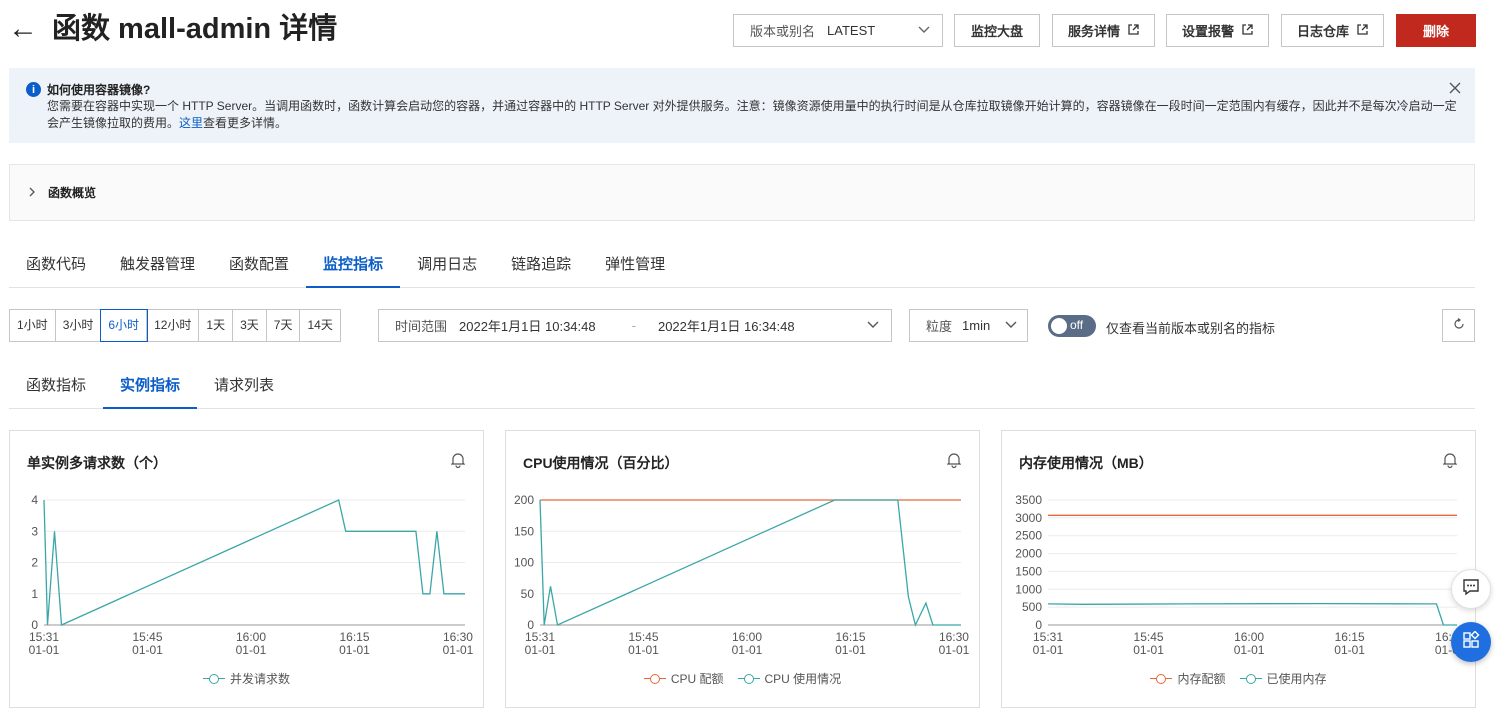 Image resolution: width=1500 pixels, height=724 pixels. Describe the element at coordinates (1028, 536) in the screenshot. I see `y-tick-label: 2500` at that location.